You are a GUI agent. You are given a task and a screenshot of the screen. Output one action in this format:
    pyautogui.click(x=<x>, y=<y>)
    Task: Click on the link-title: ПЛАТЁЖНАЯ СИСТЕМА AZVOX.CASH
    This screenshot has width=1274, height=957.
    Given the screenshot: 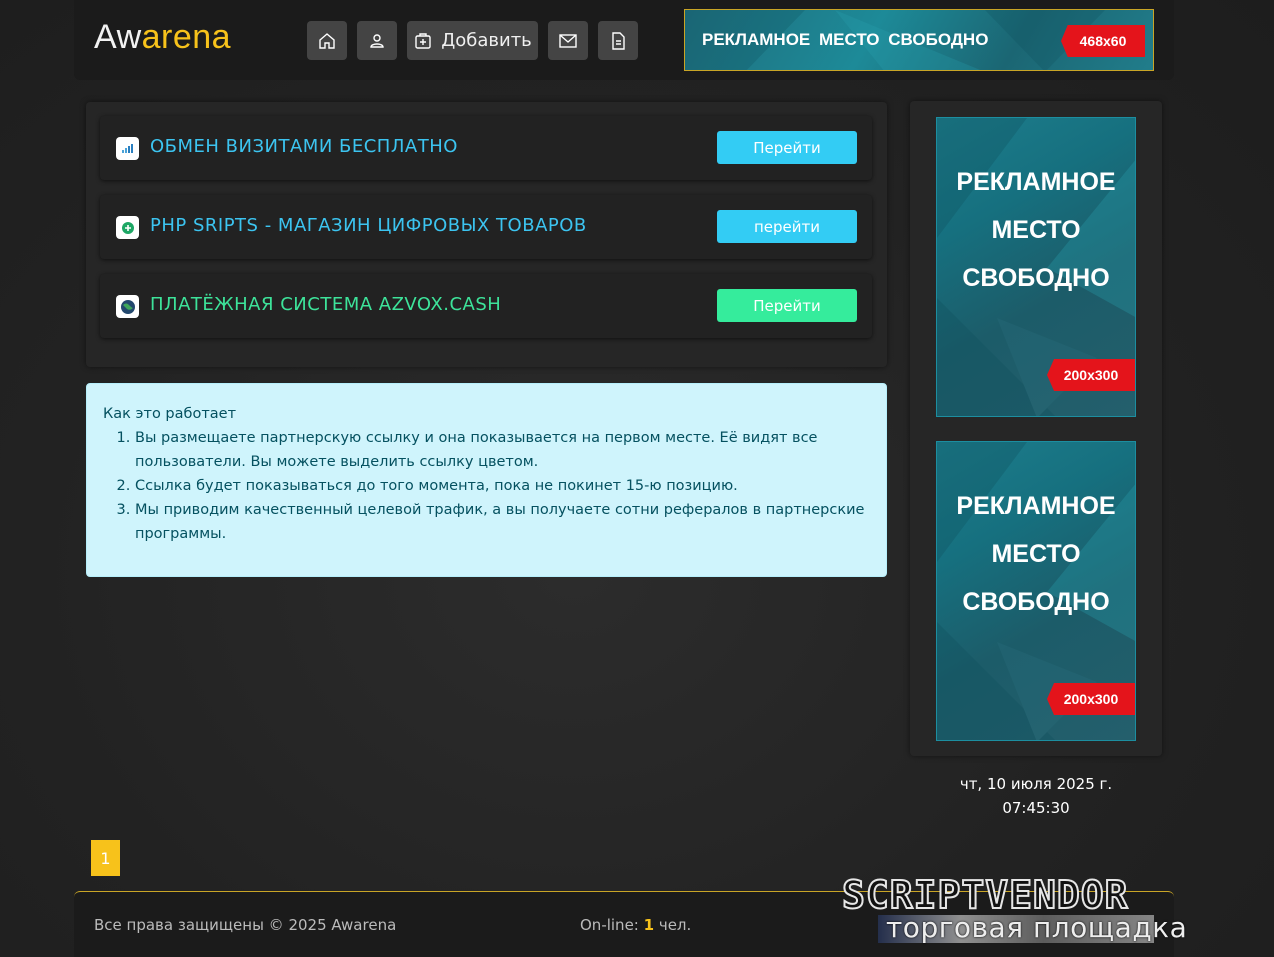 What is the action you would take?
    pyautogui.click(x=325, y=304)
    